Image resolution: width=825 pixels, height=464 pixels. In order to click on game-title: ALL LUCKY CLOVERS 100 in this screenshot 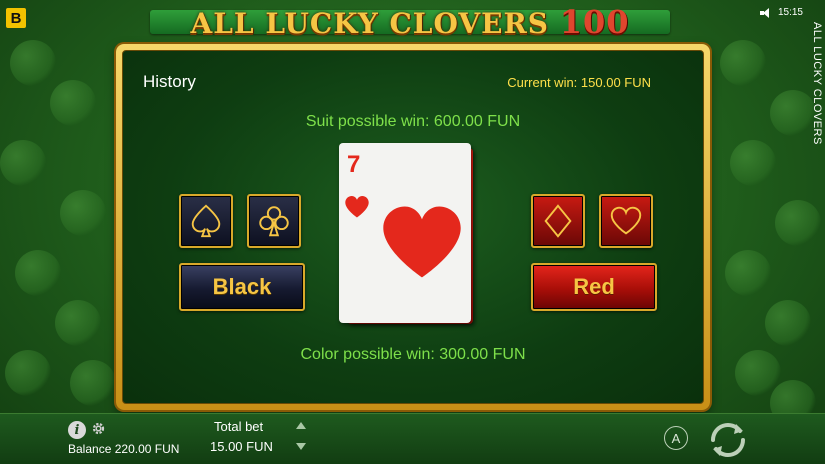, I will do `click(409, 22)`.